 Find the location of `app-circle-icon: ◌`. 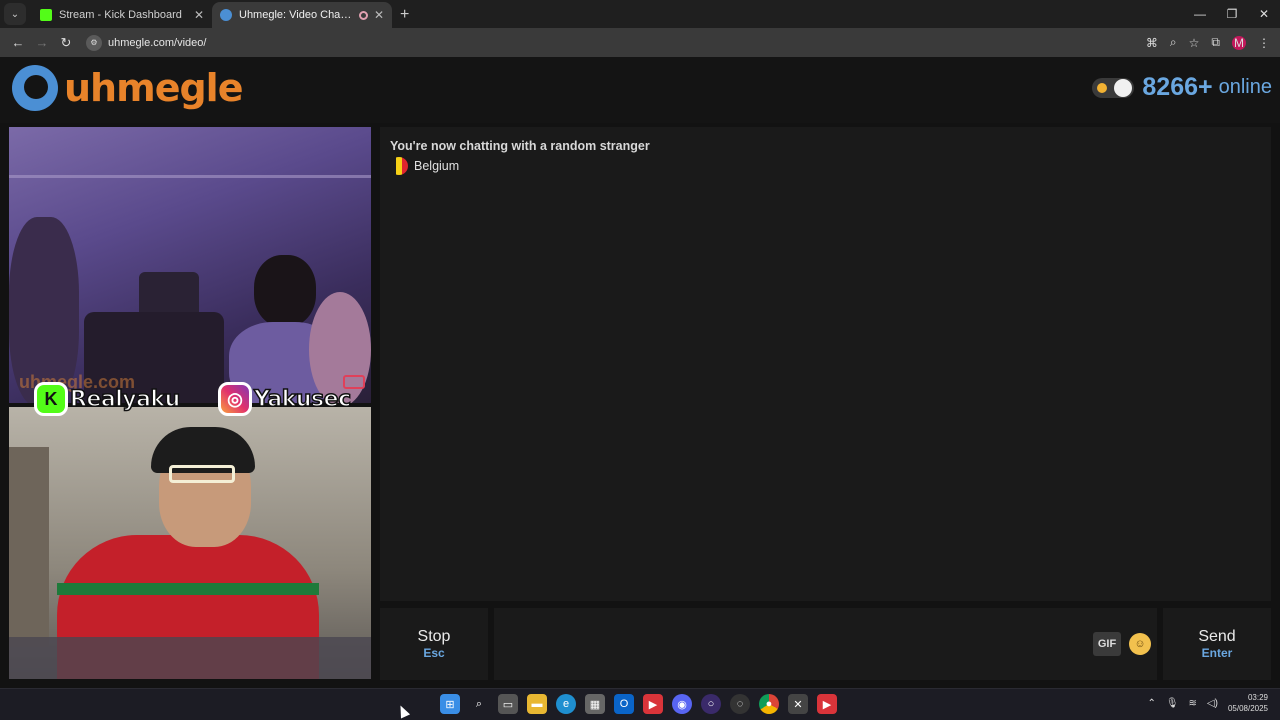

app-circle-icon: ◌ is located at coordinates (740, 704).